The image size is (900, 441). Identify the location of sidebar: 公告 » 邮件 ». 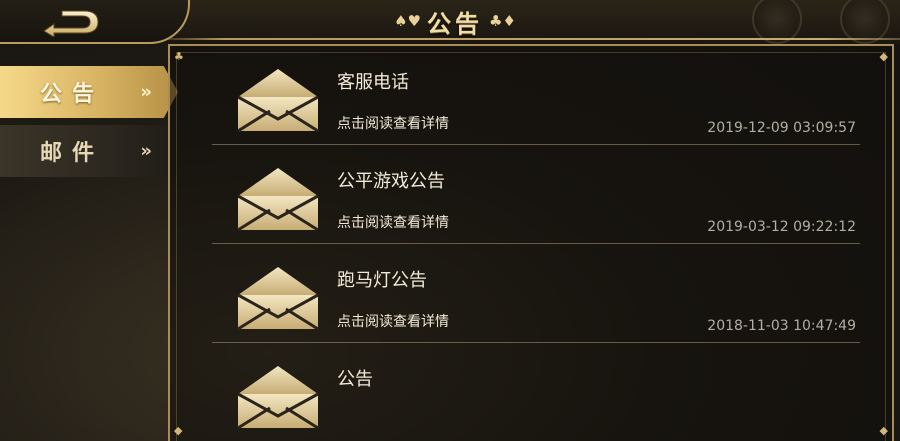
(90, 130).